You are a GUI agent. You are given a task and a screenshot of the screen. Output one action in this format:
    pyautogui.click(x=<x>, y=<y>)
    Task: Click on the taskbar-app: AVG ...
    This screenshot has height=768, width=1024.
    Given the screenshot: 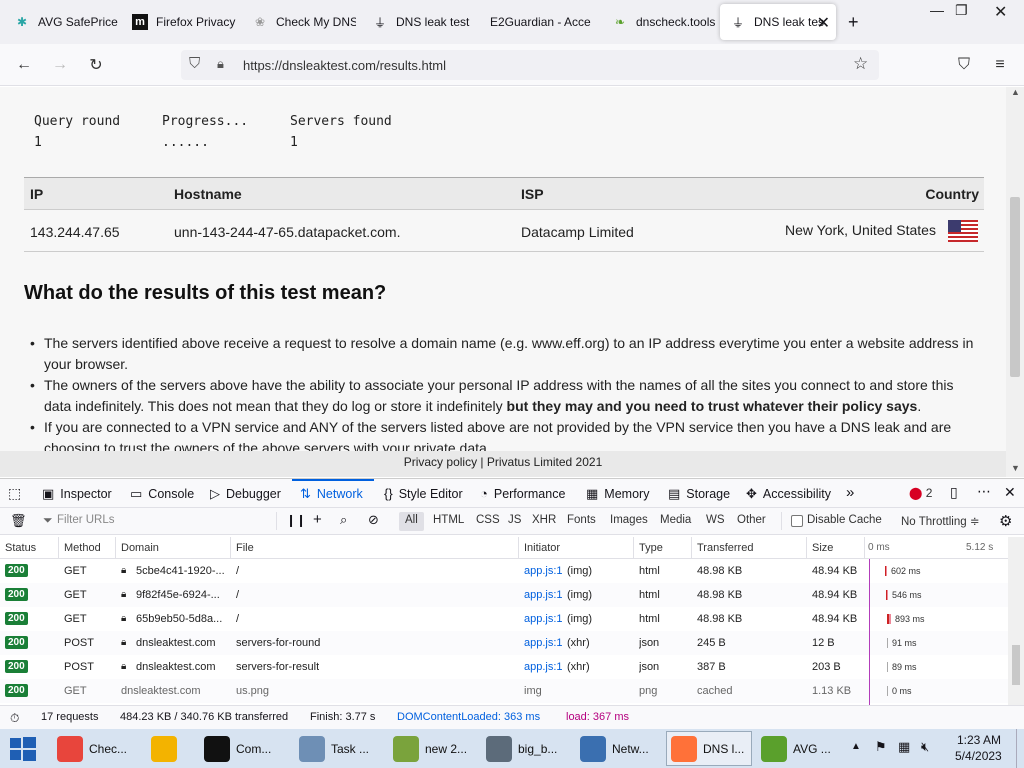 What is the action you would take?
    pyautogui.click(x=800, y=748)
    